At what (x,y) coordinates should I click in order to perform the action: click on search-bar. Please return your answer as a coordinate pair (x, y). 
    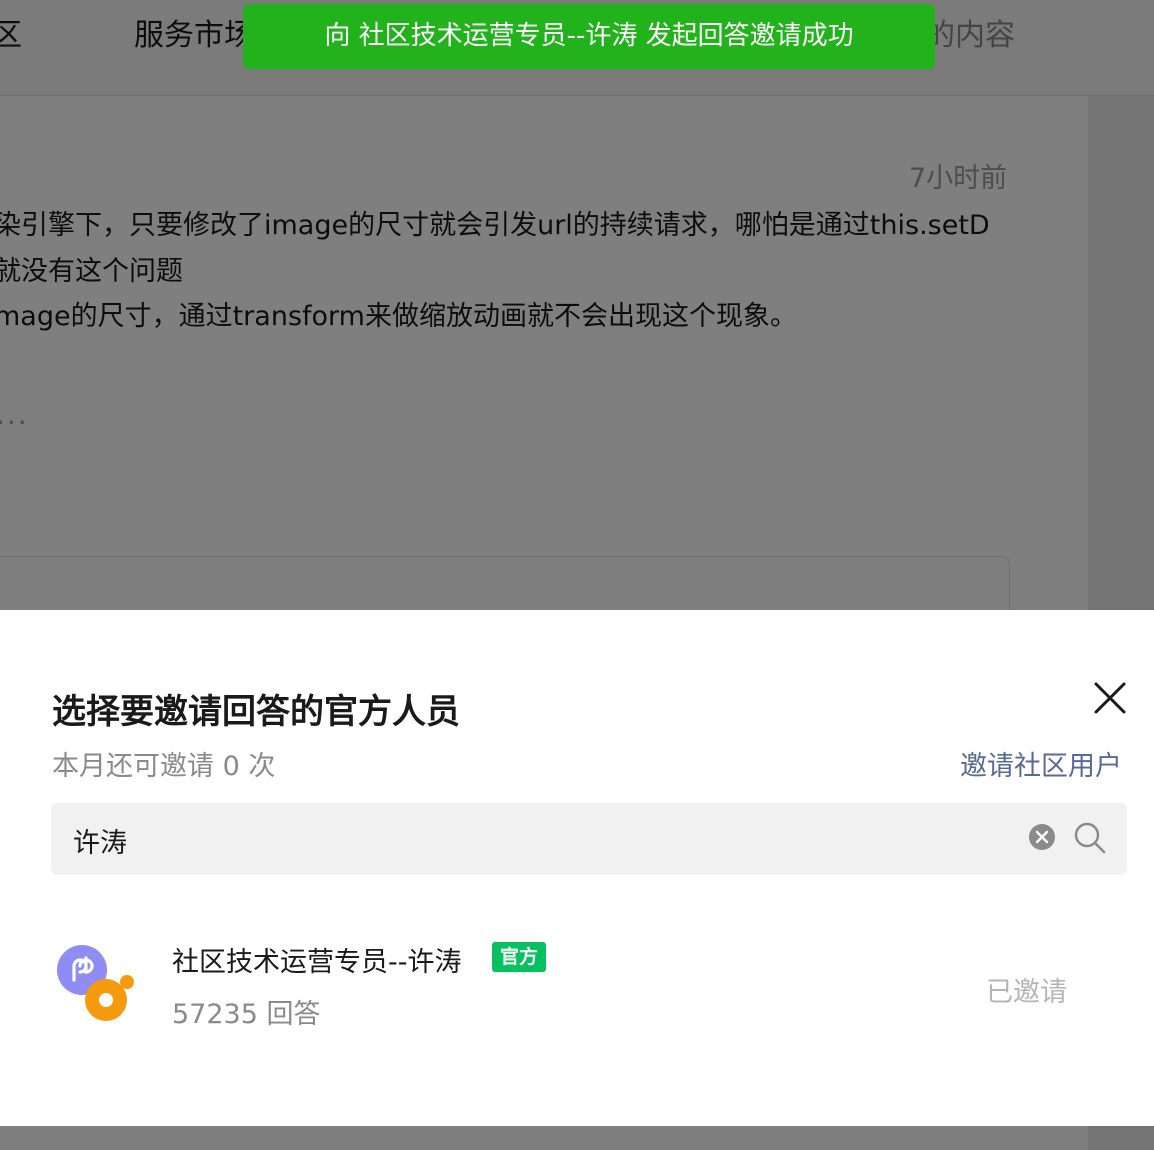
    Looking at the image, I should click on (589, 839).